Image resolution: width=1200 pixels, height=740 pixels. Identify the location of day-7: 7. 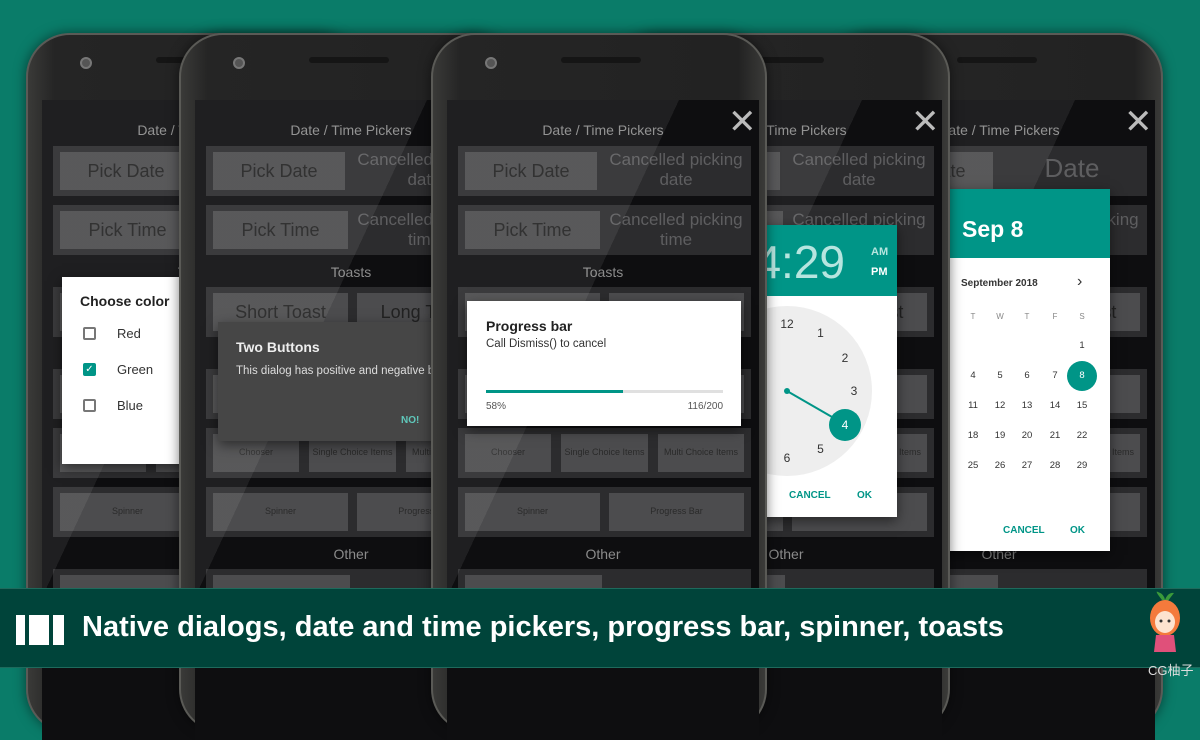
(1055, 375).